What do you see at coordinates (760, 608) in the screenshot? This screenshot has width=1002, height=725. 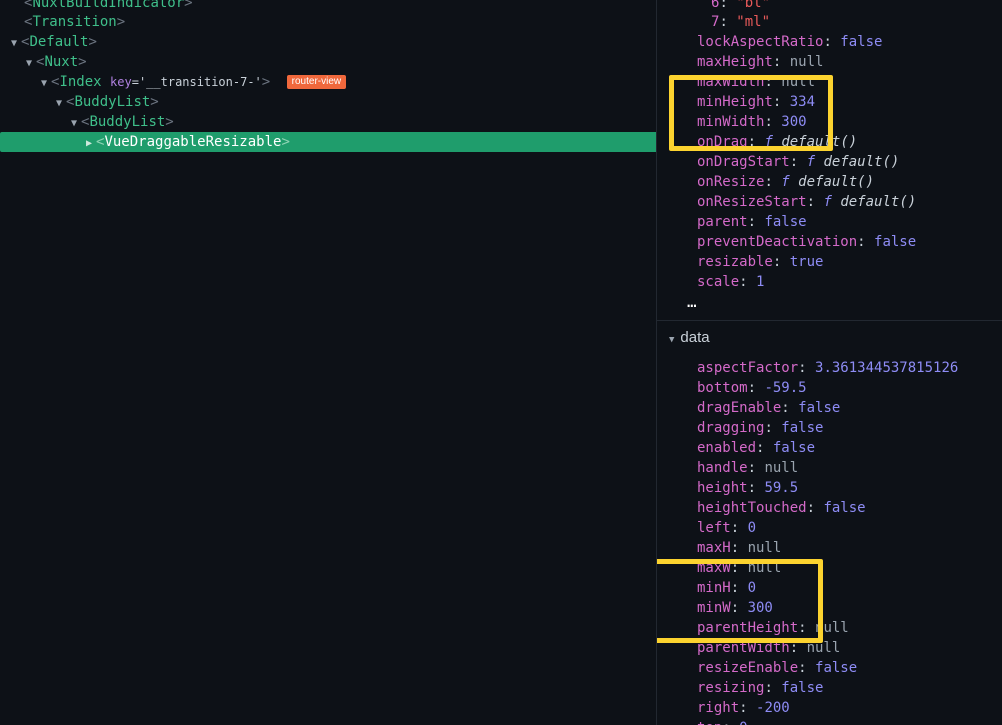 I see `data-value: 300` at bounding box center [760, 608].